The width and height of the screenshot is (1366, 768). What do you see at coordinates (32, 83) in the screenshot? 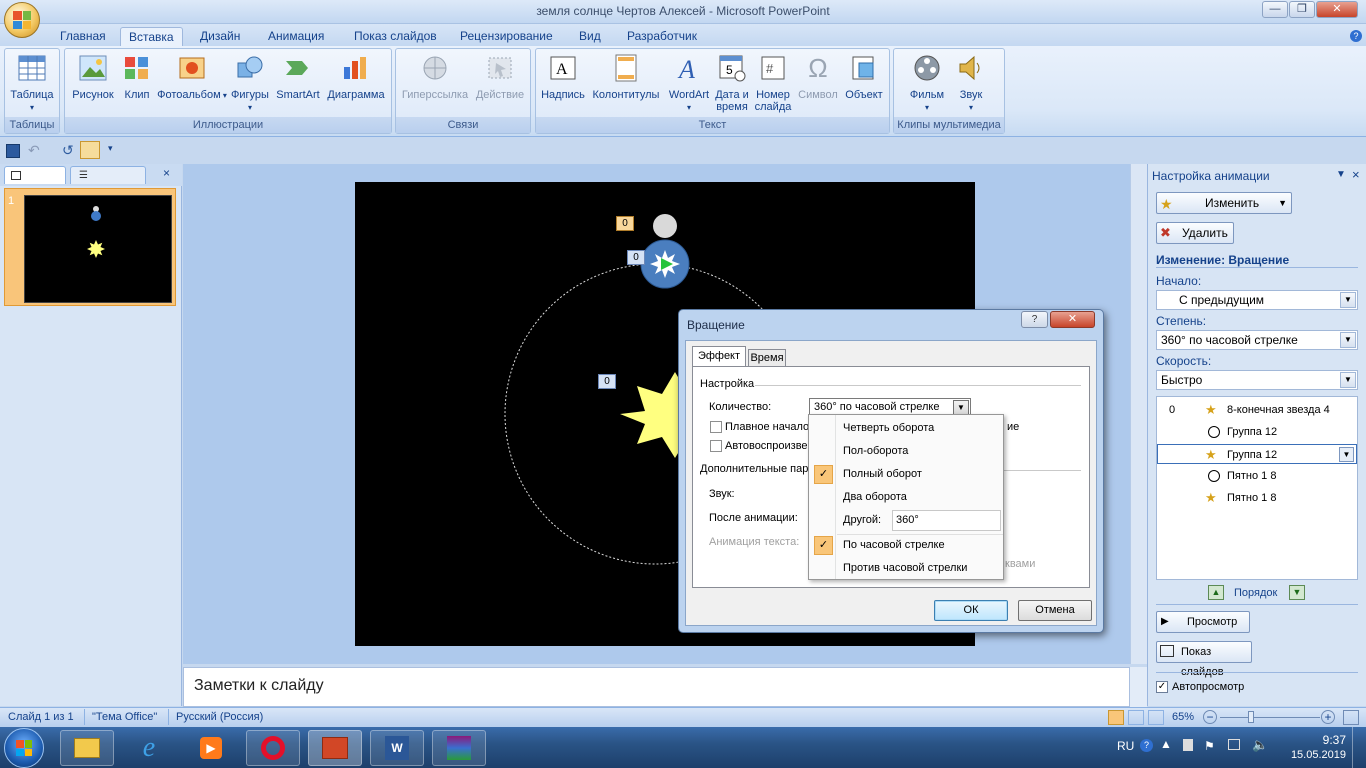
I see `table-button: Таблица ▾` at bounding box center [32, 83].